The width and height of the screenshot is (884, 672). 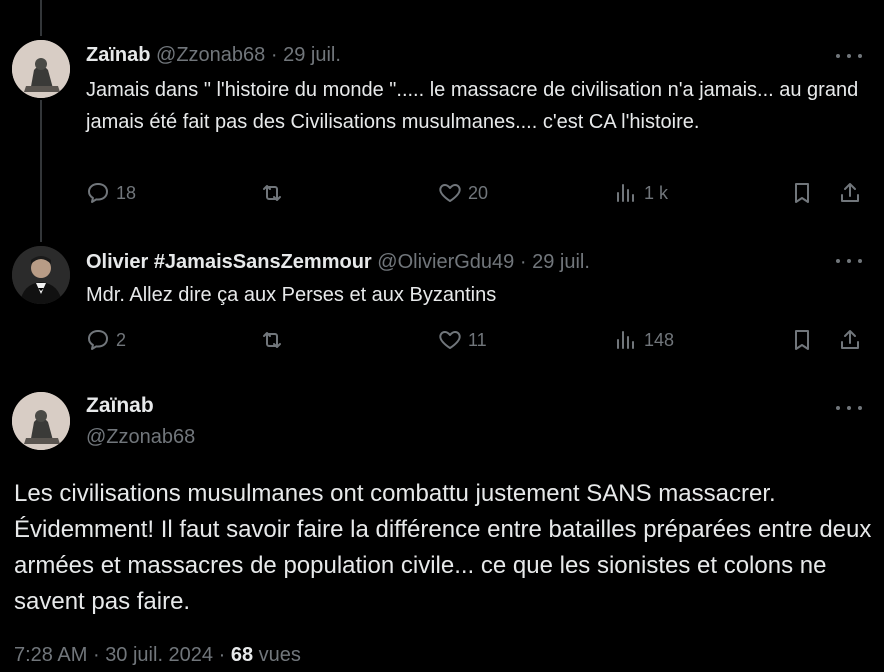 I want to click on tweet-date: 30 juil. 2024, so click(x=159, y=655).